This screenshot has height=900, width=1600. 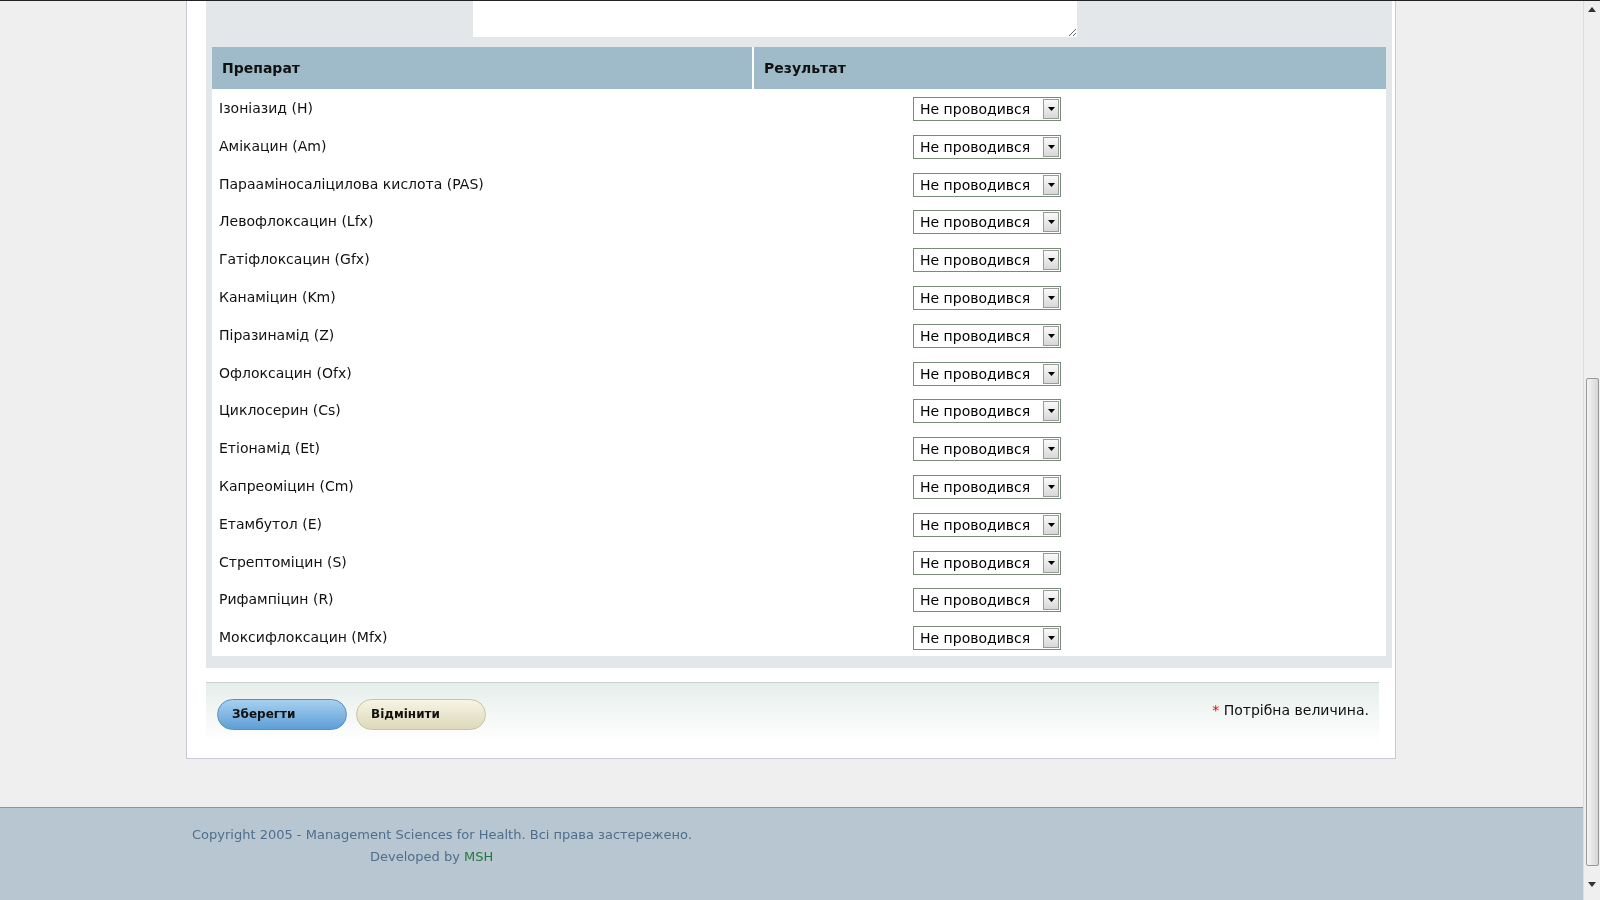 What do you see at coordinates (1592, 884) in the screenshot?
I see `scroll-down-icon` at bounding box center [1592, 884].